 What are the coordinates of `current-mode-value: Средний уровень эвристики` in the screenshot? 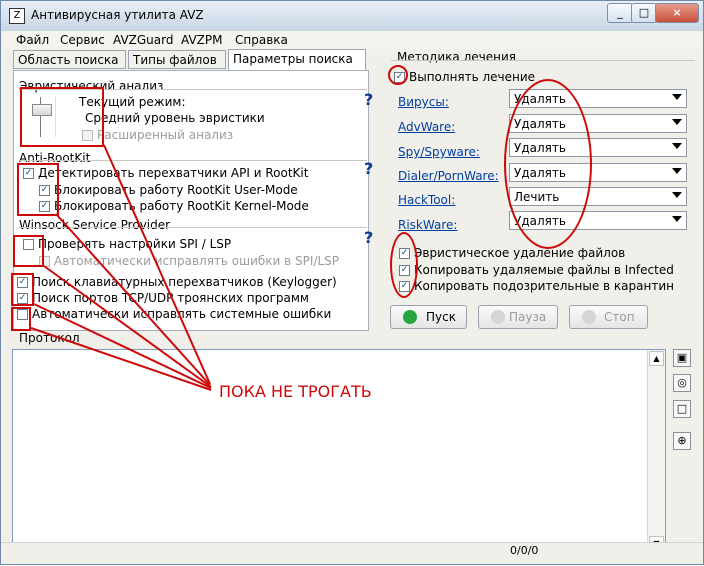 It's located at (175, 118).